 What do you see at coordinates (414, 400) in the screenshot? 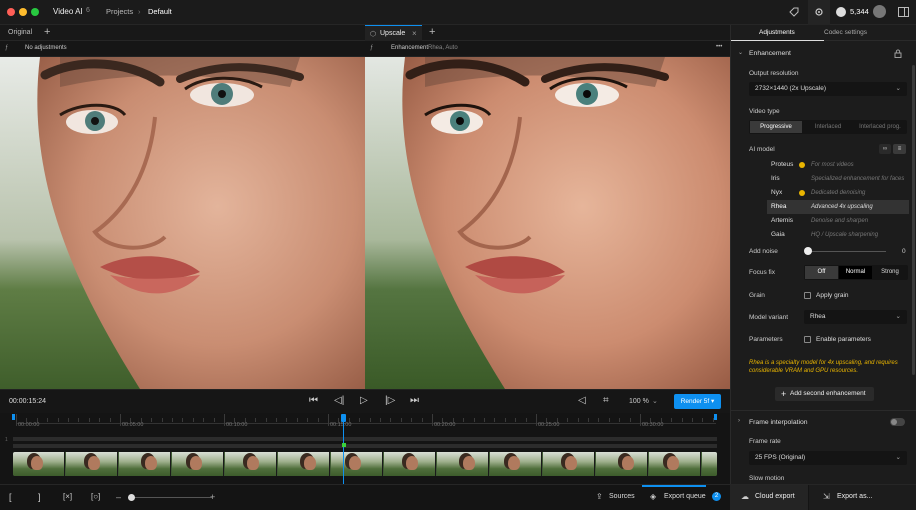
I see `skip-end-icon: ⏭` at bounding box center [414, 400].